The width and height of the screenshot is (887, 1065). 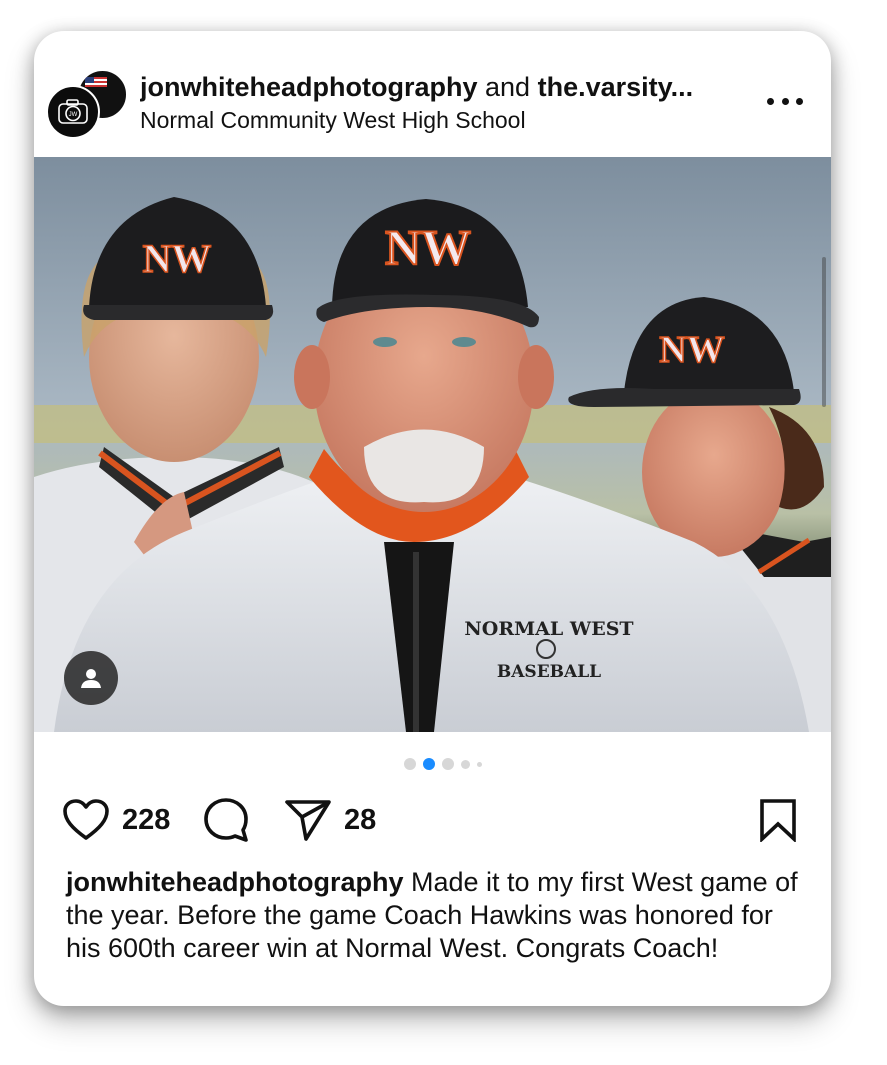 I want to click on bookmark-icon, so click(x=778, y=820).